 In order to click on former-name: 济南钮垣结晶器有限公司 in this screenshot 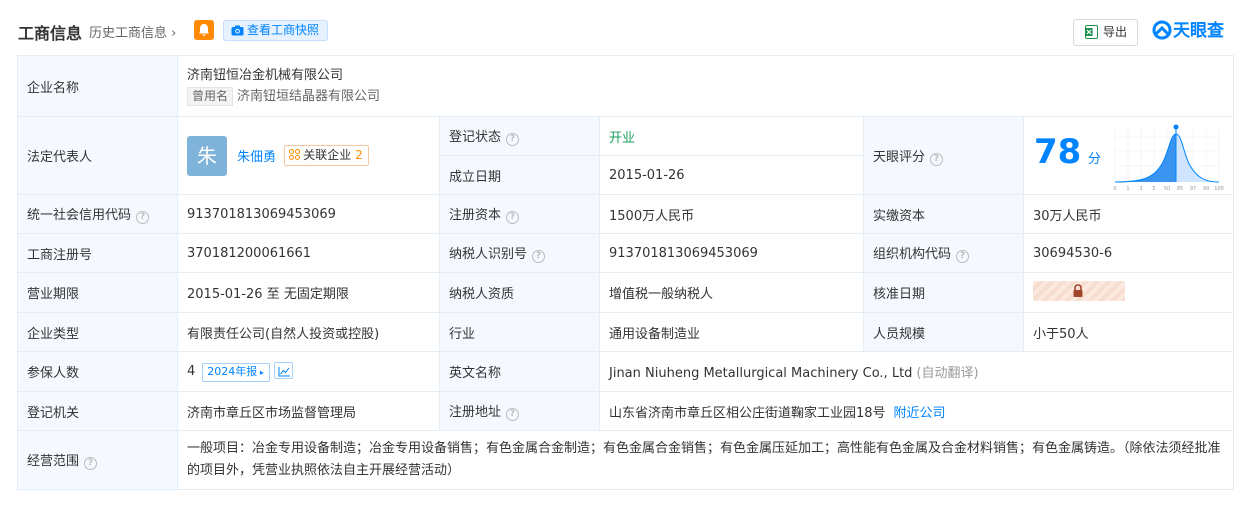, I will do `click(309, 96)`.